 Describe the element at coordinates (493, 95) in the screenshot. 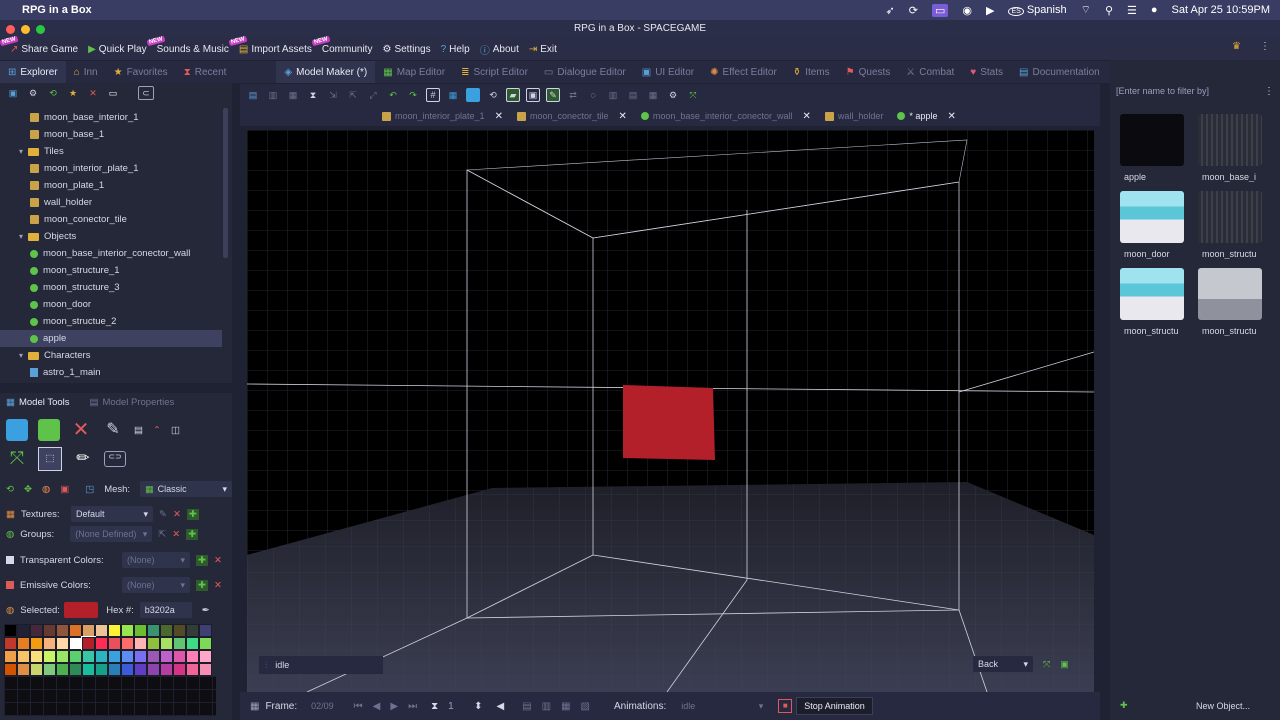

I see `rotate-view-icon: ⟲` at that location.